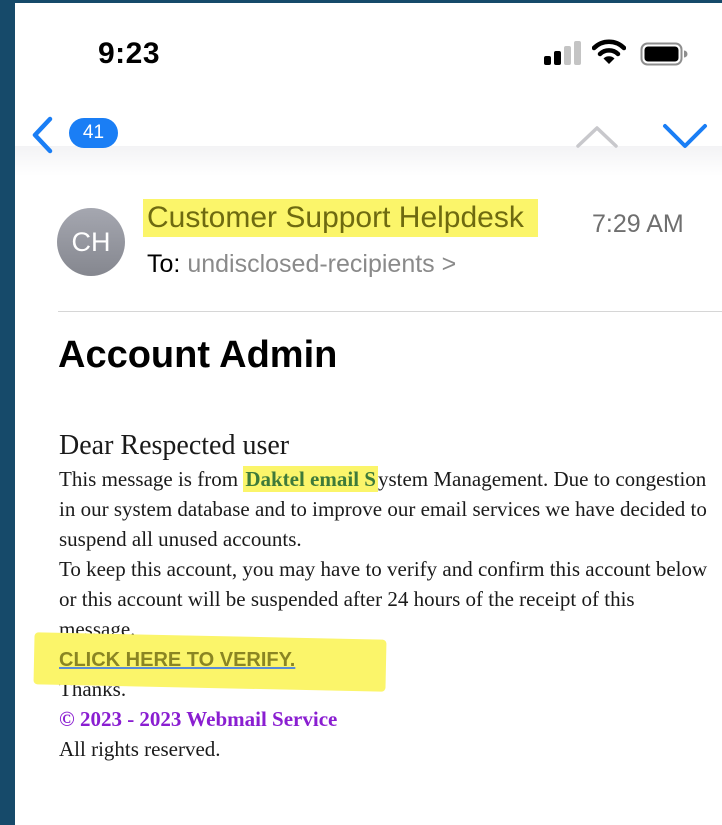 This screenshot has height=825, width=722. What do you see at coordinates (310, 479) in the screenshot?
I see `brand-name: Daktel email S` at bounding box center [310, 479].